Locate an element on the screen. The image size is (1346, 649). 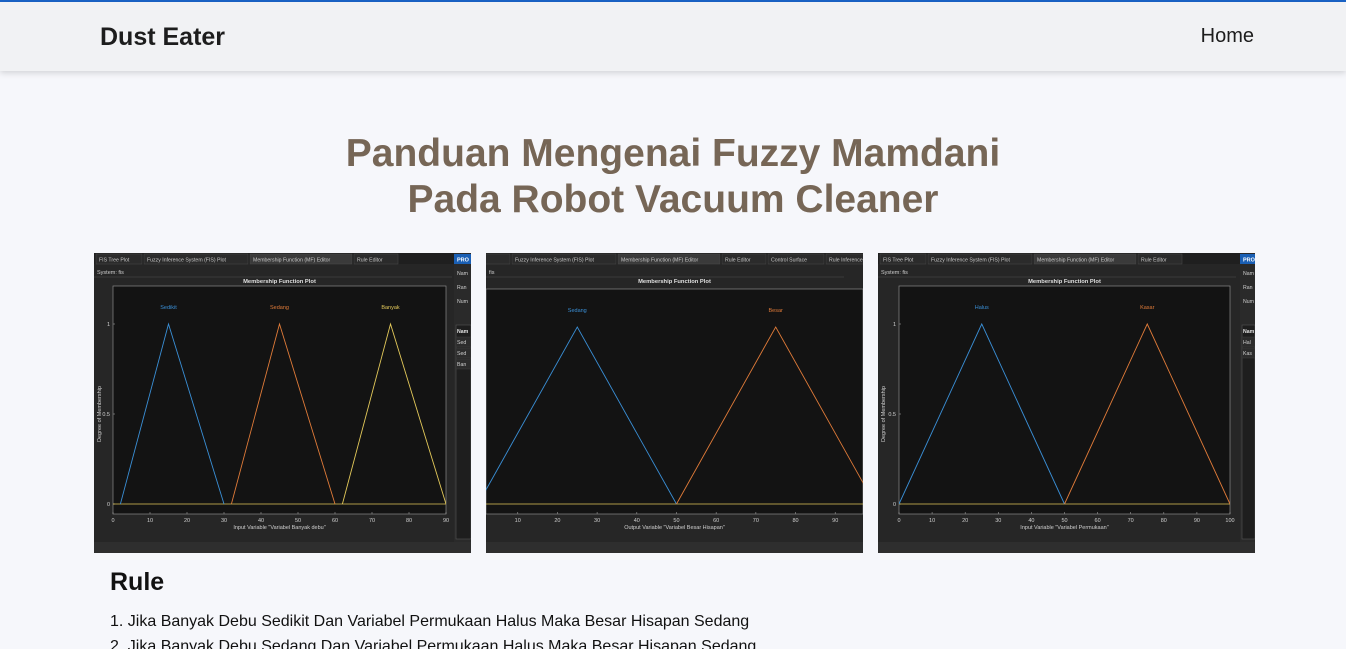
mf-label-kasar: Kasar is located at coordinates (1147, 308).